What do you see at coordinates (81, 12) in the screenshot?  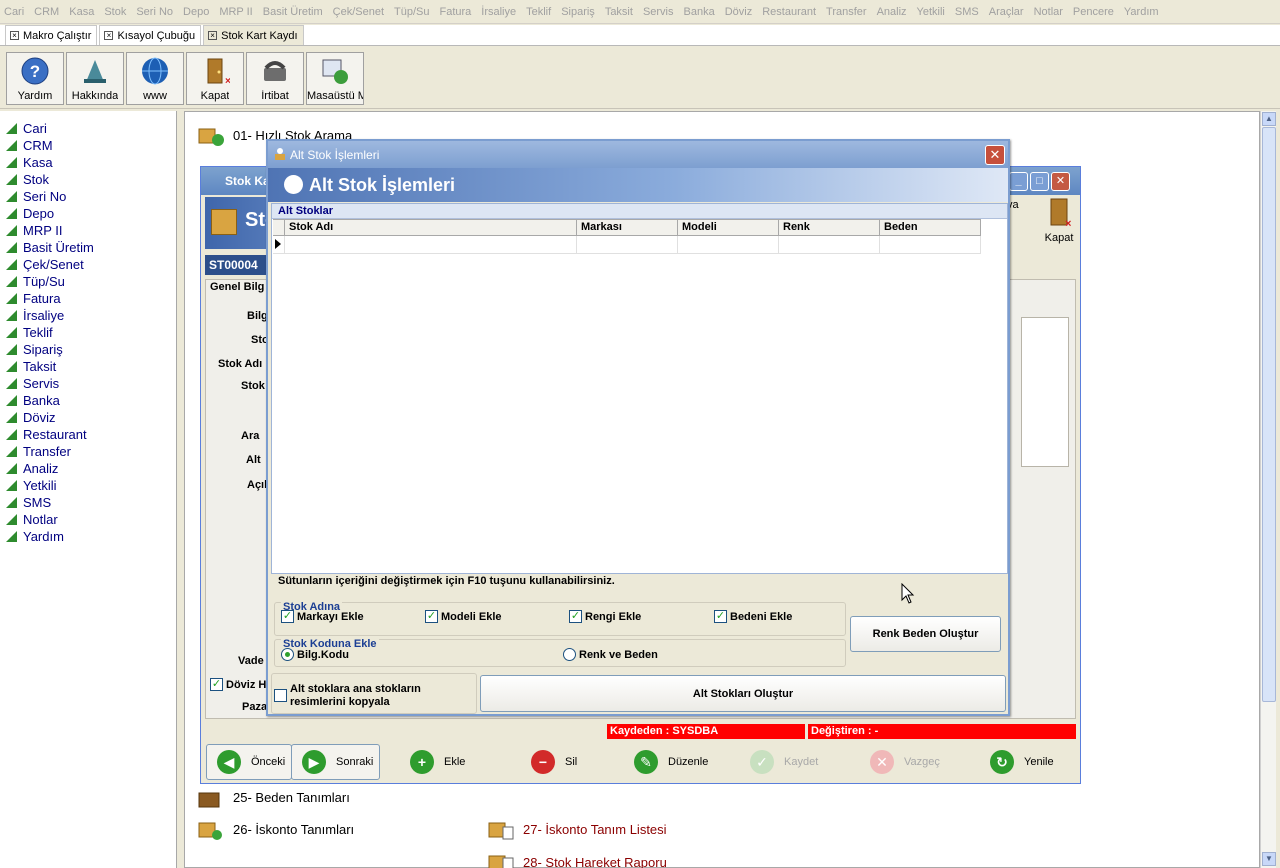 I see `menu-item-2: Kasa` at bounding box center [81, 12].